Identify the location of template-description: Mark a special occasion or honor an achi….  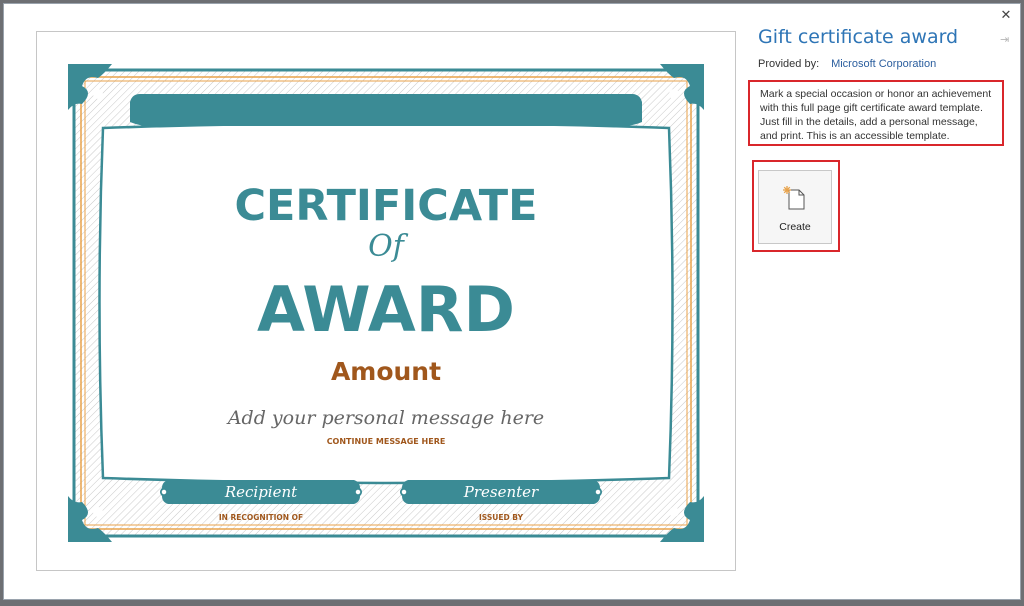
(876, 113).